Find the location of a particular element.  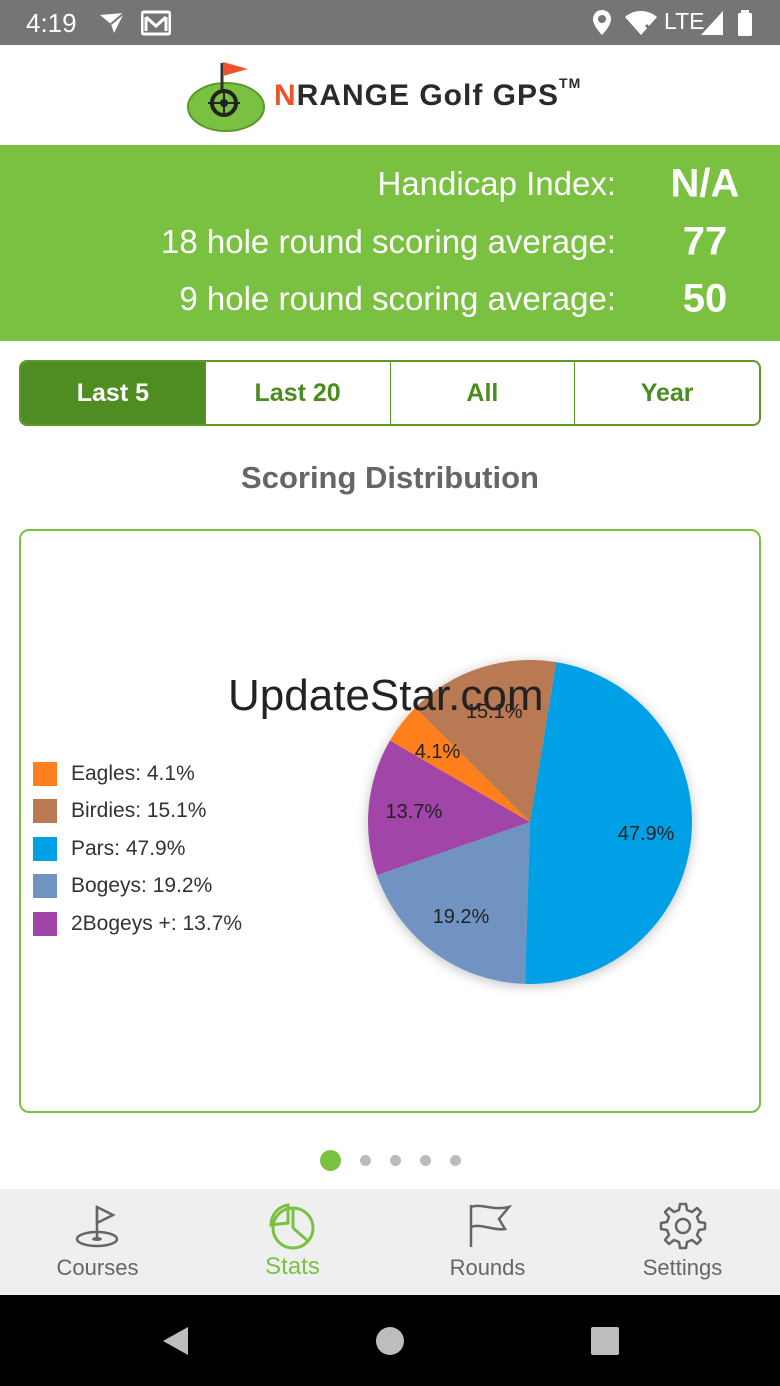

filter-year: Year is located at coordinates (666, 393).